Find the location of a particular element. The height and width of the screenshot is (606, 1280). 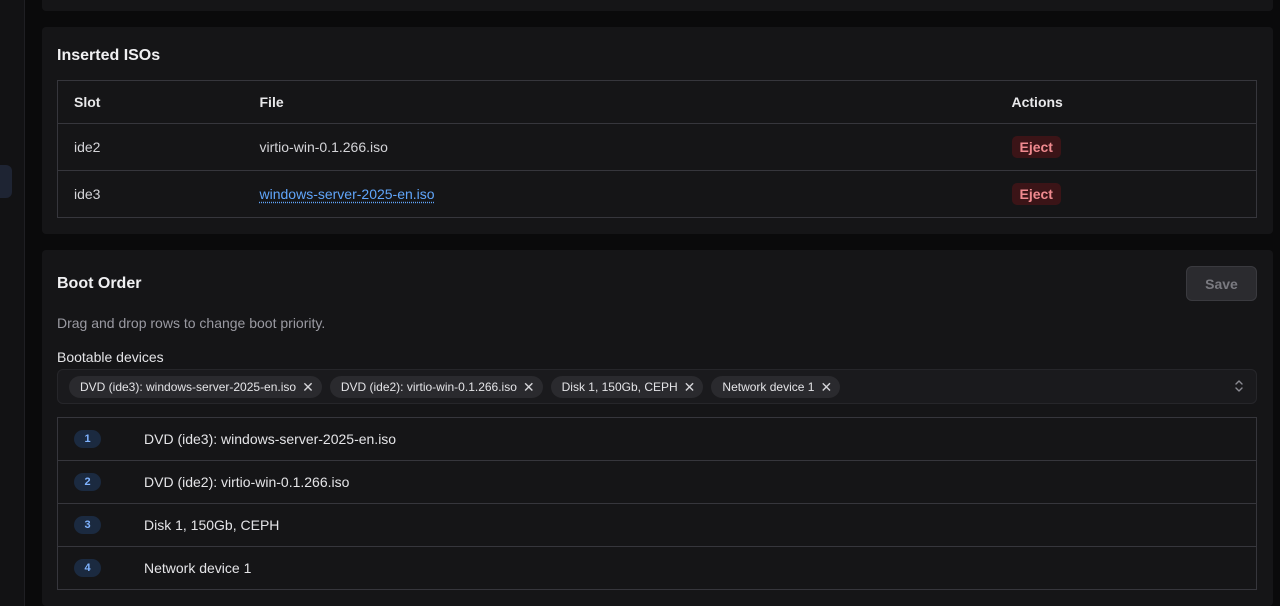

selected-device-chip: DVD (ide2): virtio-win-0.1.266.iso ✕ is located at coordinates (436, 386).